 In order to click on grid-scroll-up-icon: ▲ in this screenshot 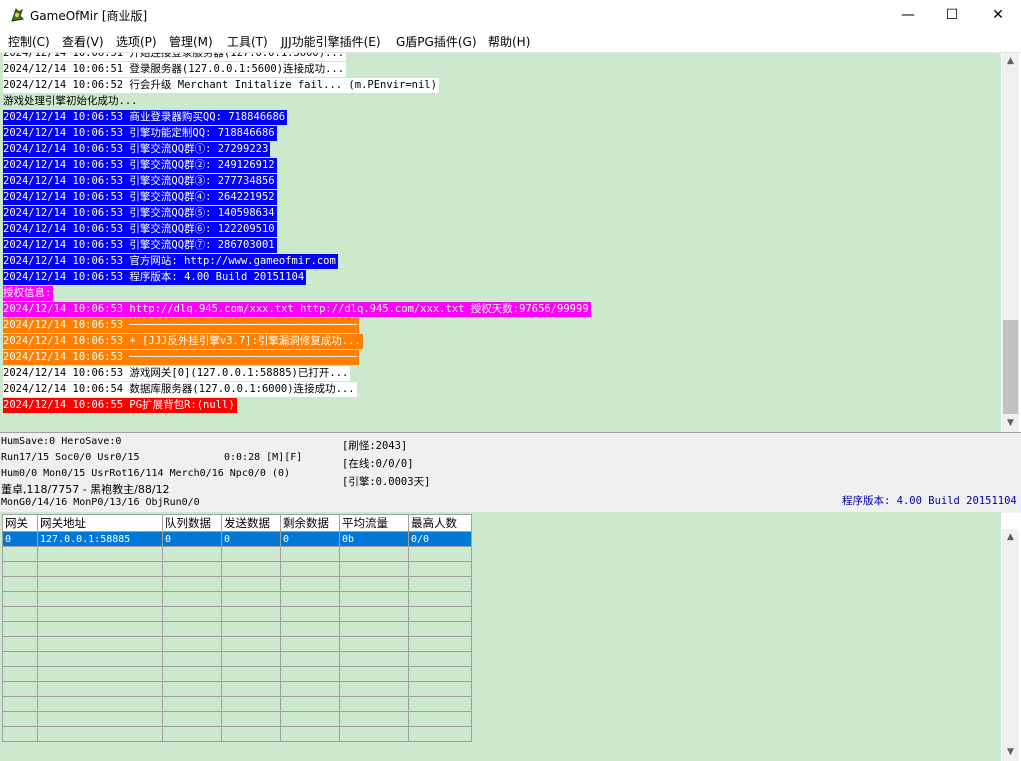, I will do `click(1010, 537)`.